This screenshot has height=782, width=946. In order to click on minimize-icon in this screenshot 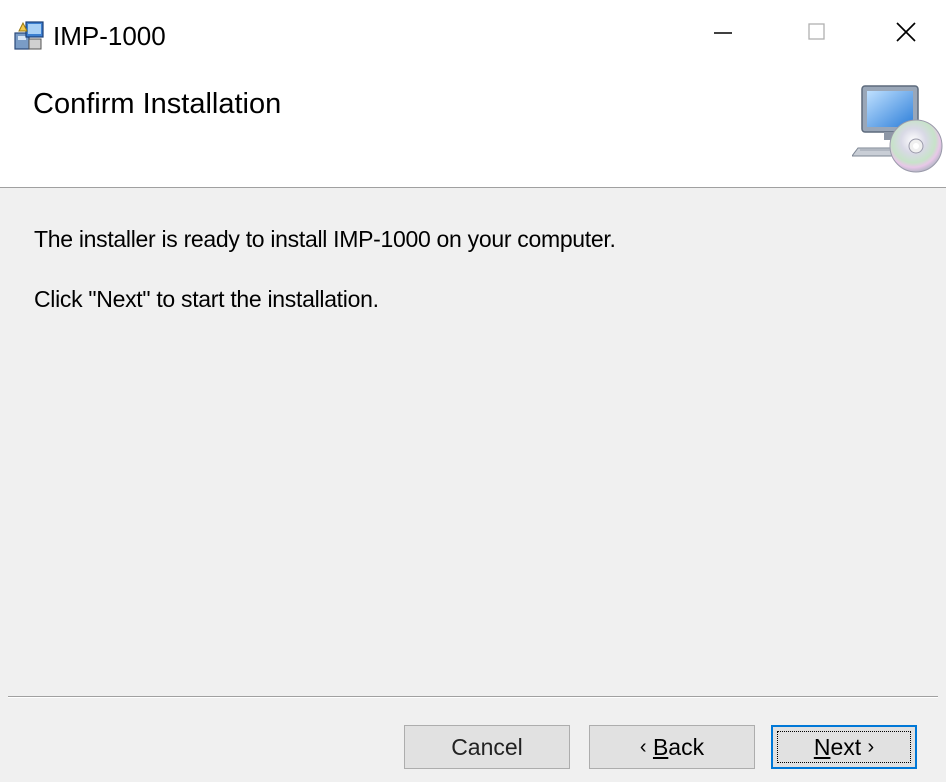, I will do `click(723, 34)`.